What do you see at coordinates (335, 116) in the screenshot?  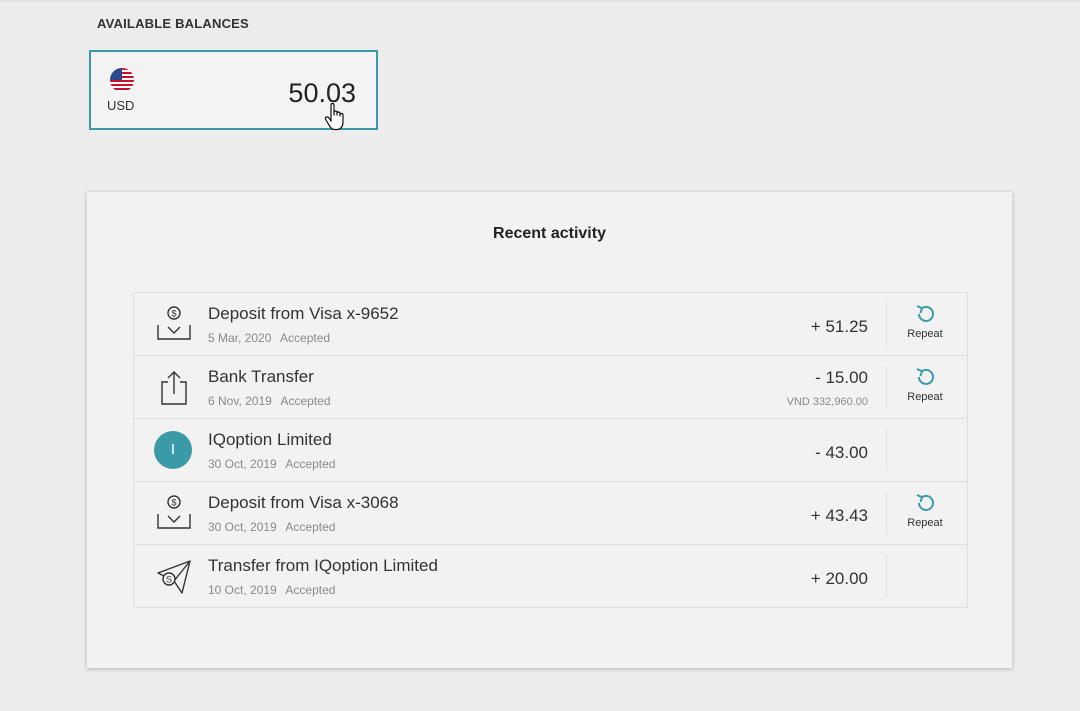 I see `hand-cursor-icon` at bounding box center [335, 116].